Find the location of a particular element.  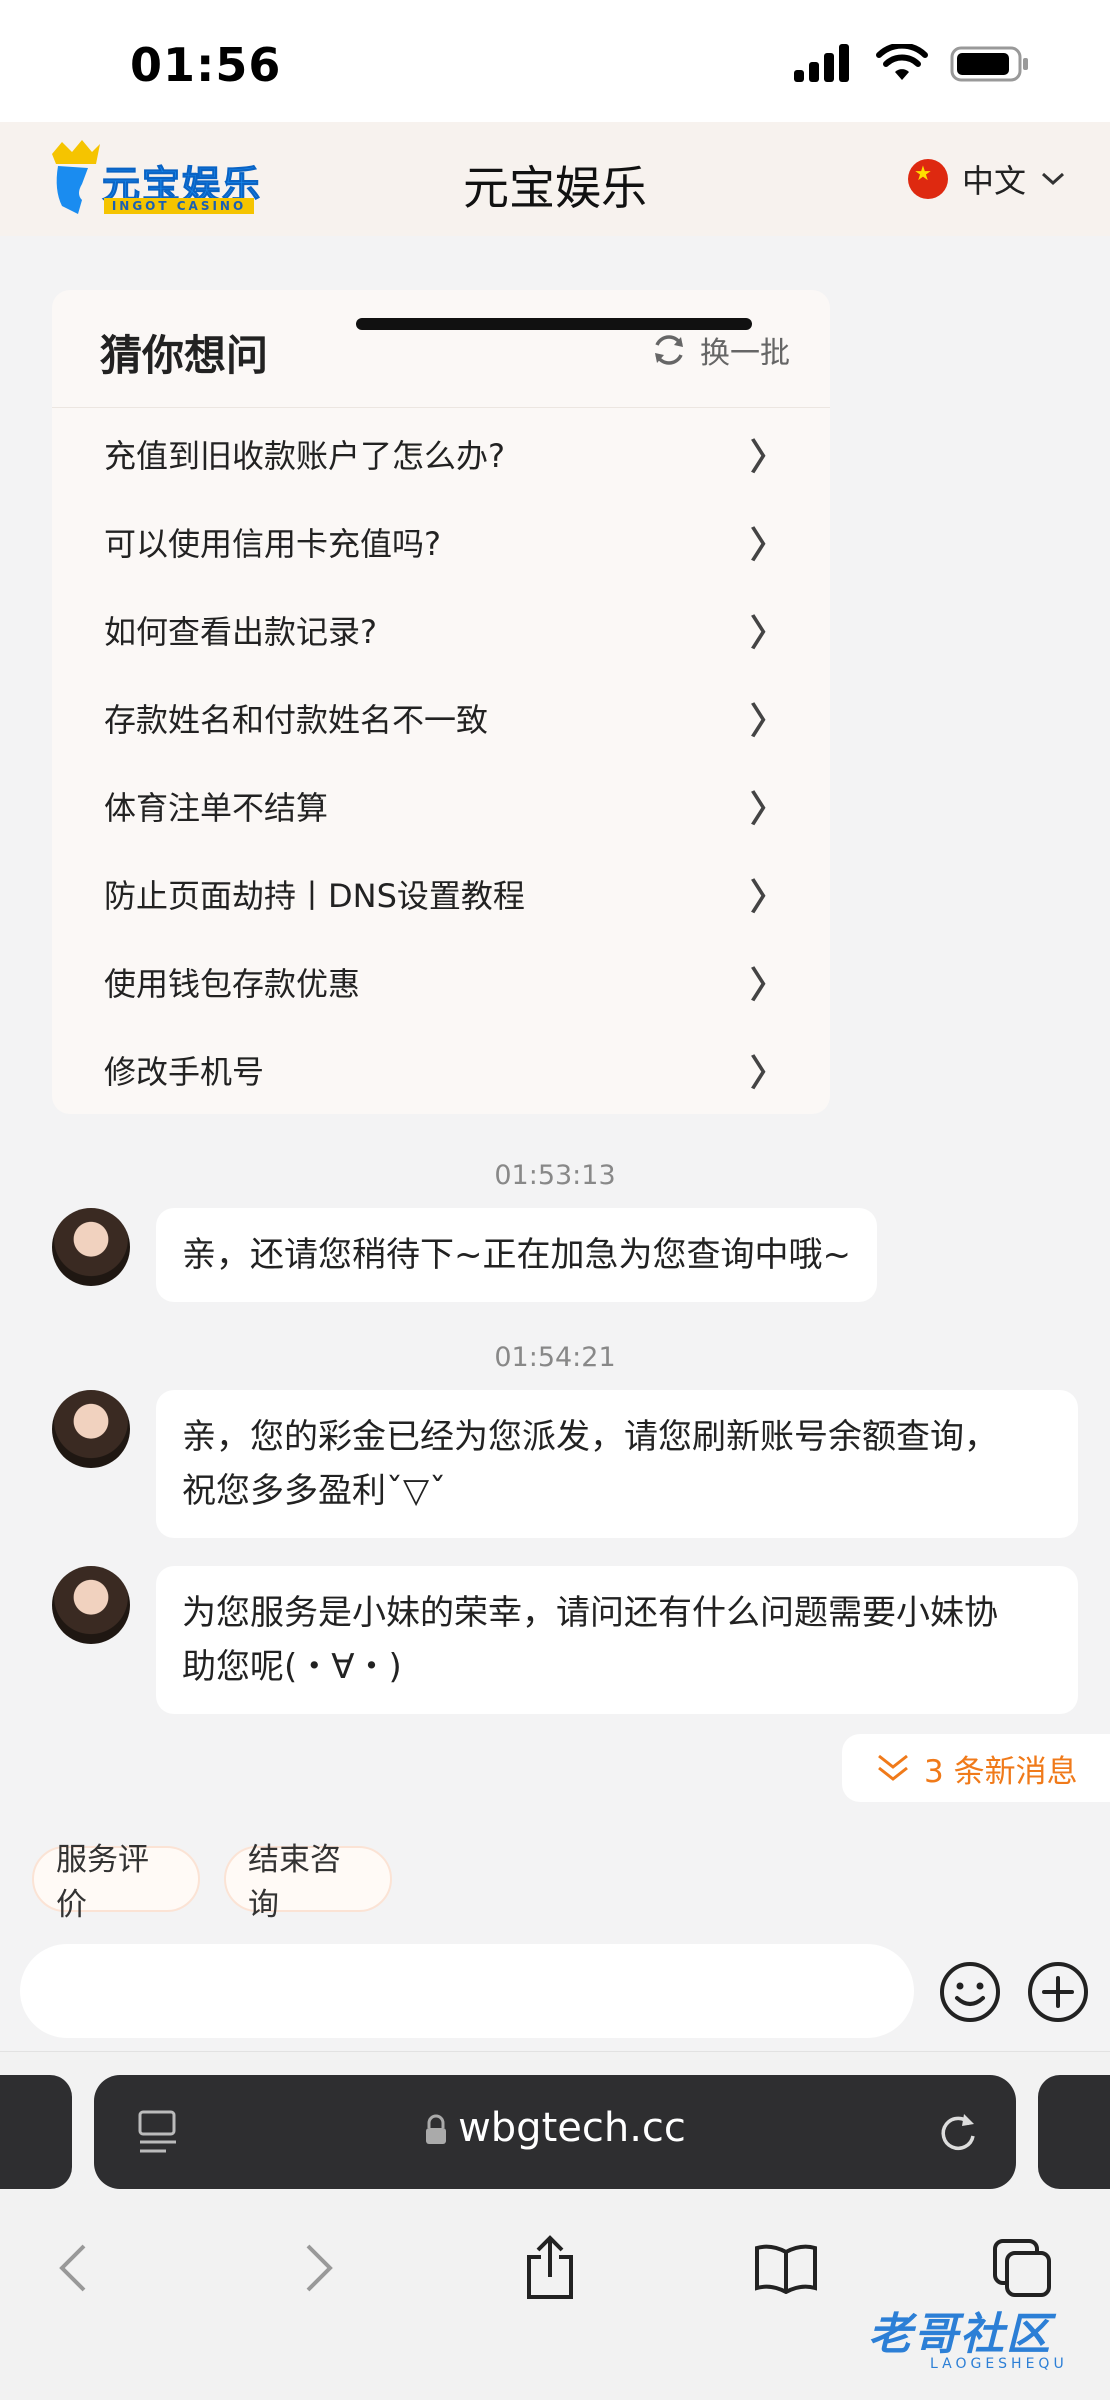

chevron-left-icon is located at coordinates (72, 2268).